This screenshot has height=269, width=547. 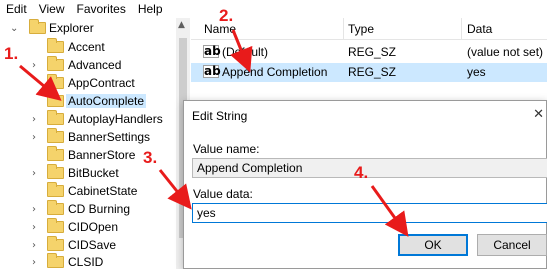 I want to click on tree-item-label: CabinetState, so click(x=103, y=191).